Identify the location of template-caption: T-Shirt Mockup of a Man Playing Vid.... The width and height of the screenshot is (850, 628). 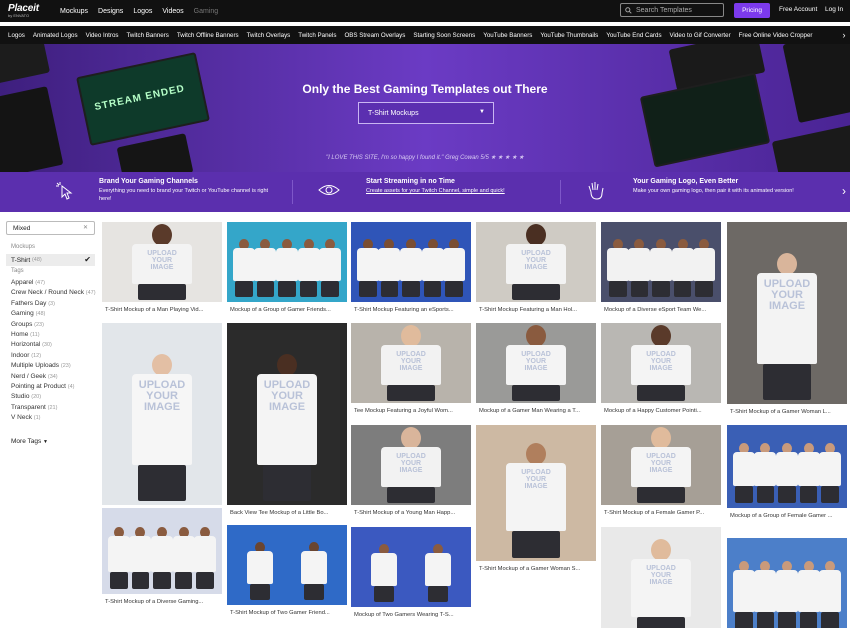
(154, 310).